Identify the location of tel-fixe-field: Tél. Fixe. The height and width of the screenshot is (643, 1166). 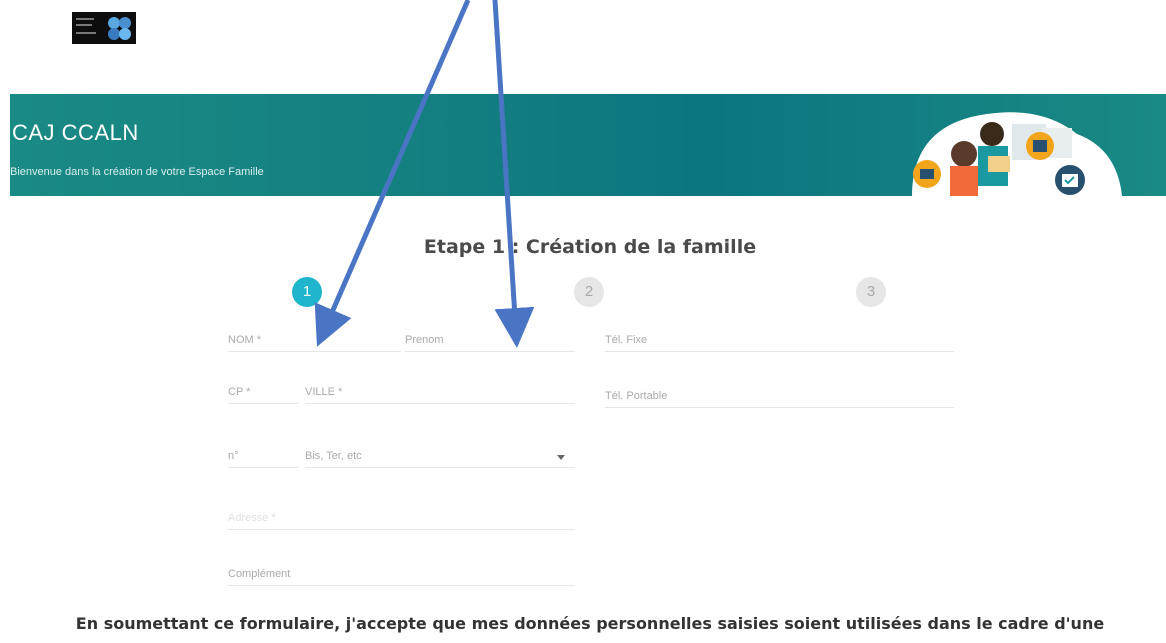
(779, 343).